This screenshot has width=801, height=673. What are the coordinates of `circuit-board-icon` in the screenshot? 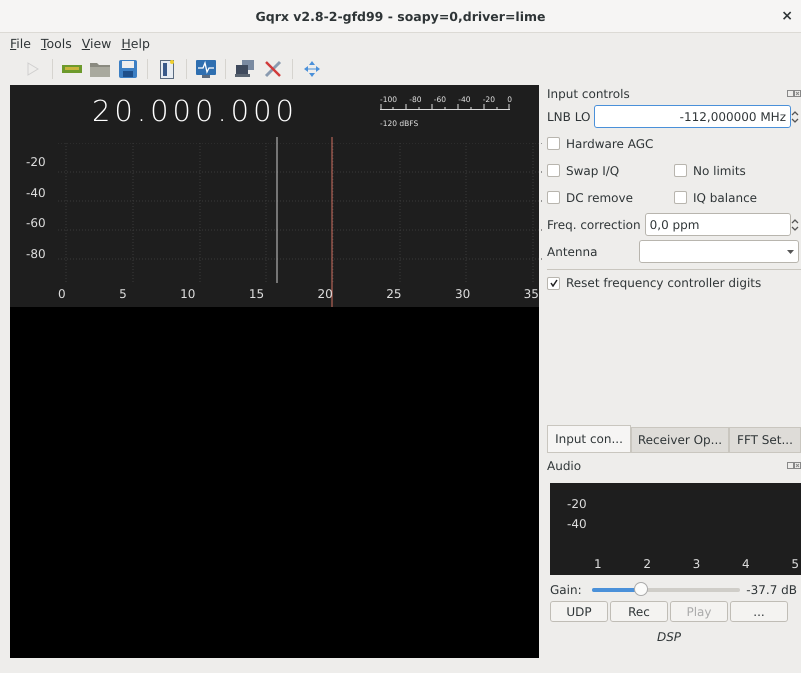 It's located at (72, 69).